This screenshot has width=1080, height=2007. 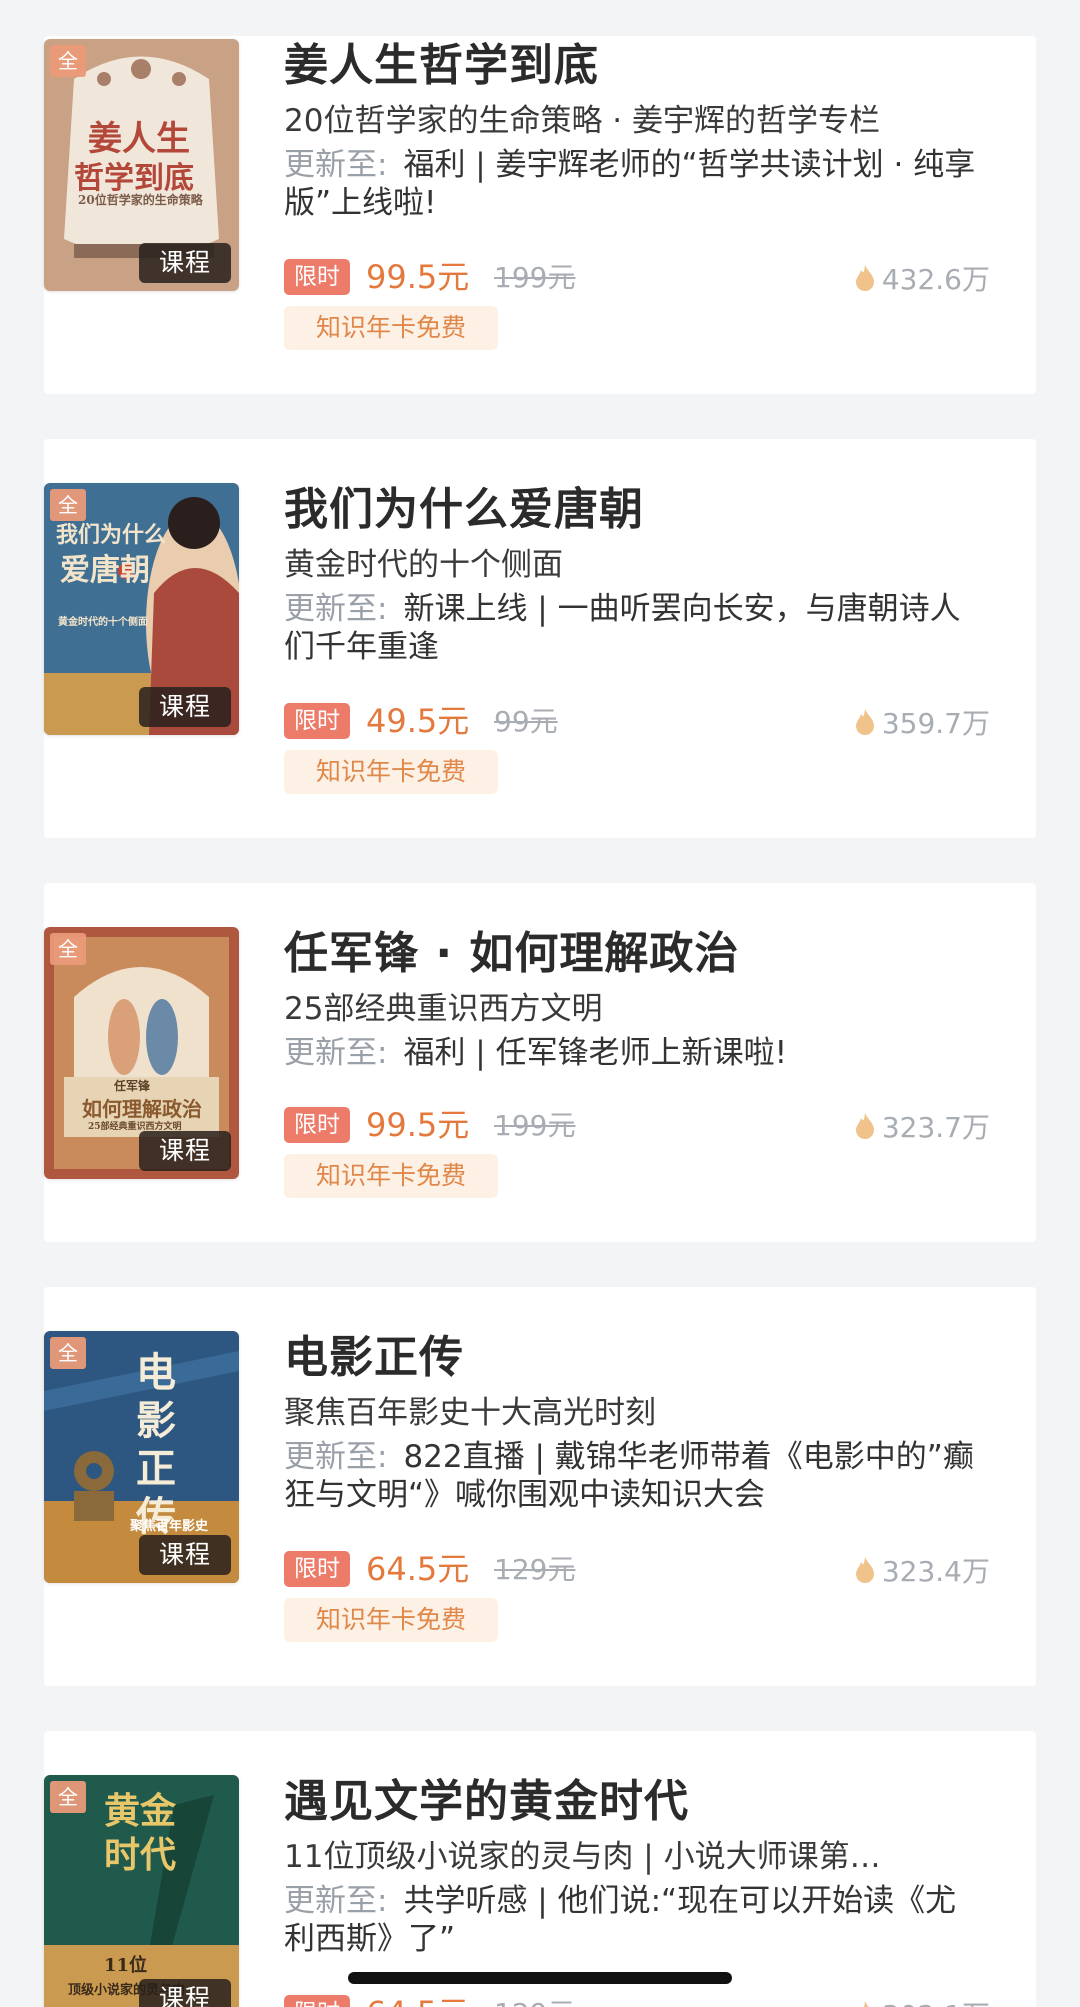 I want to click on course-title: 姜人生哲学到底, so click(x=634, y=66).